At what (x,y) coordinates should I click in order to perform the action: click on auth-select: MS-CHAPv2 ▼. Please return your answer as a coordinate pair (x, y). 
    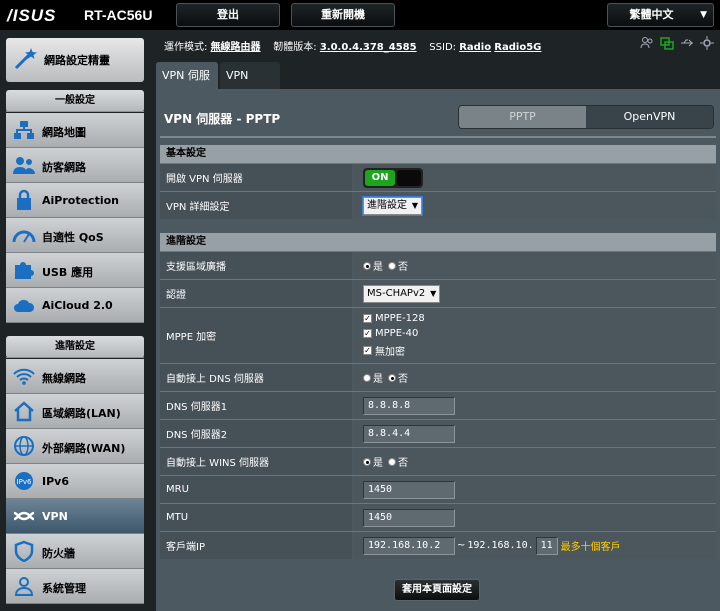
    Looking at the image, I should click on (402, 293).